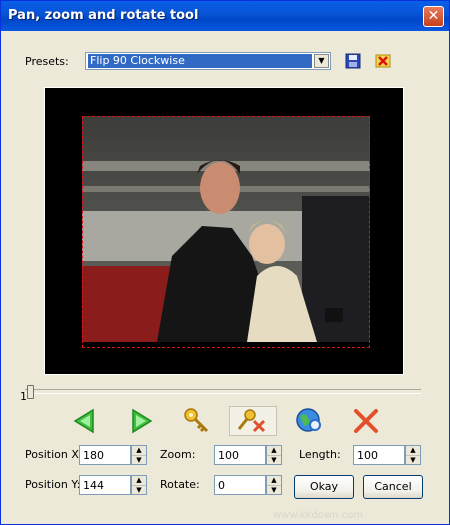  What do you see at coordinates (47, 61) in the screenshot?
I see `presets-label: Presets:` at bounding box center [47, 61].